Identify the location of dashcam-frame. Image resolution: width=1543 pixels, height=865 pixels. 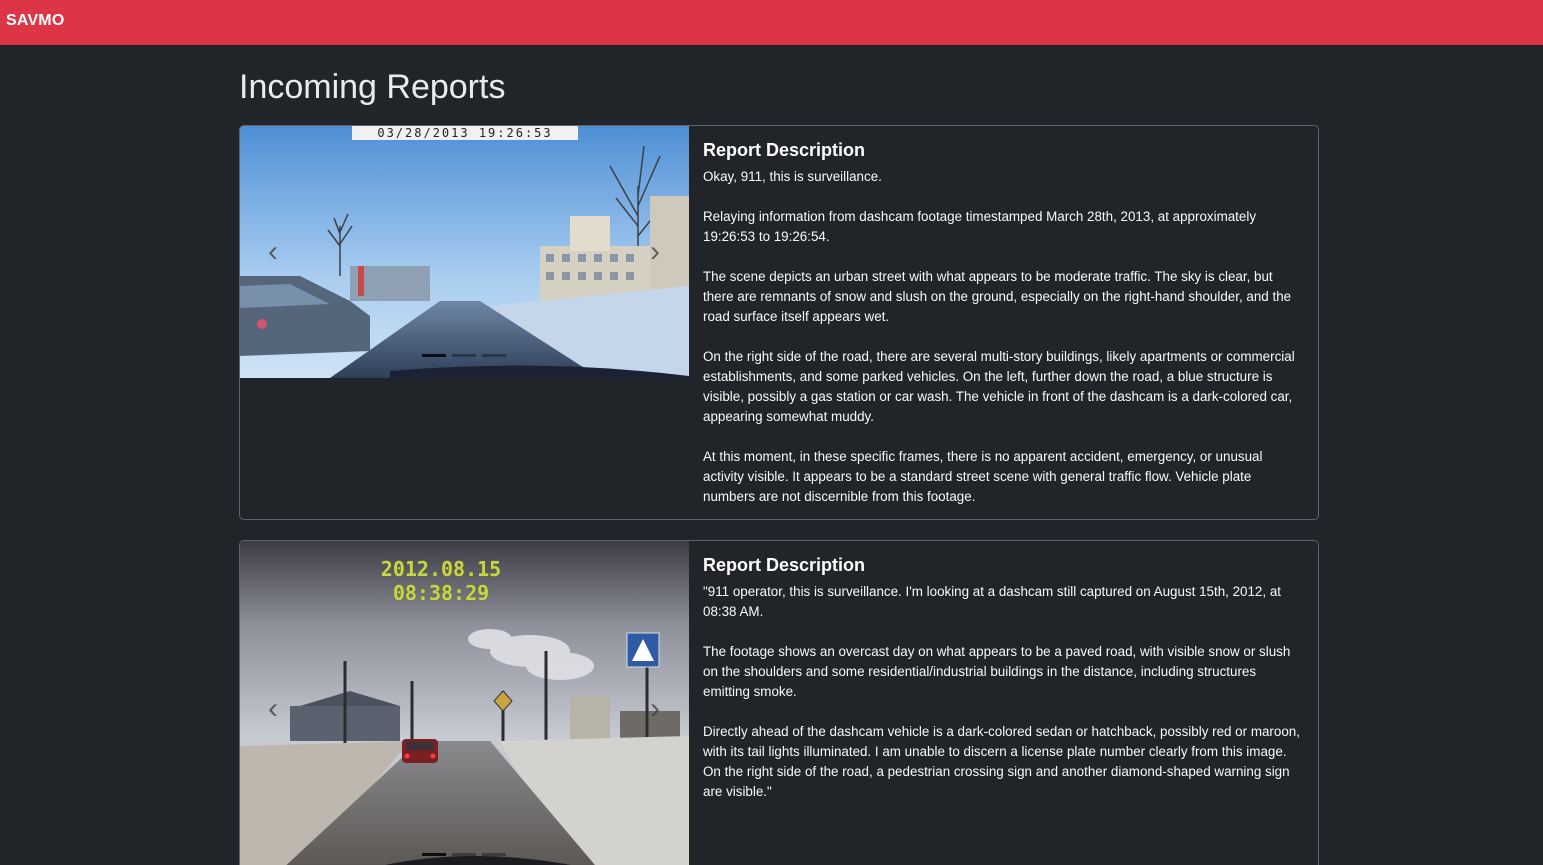
(464, 252).